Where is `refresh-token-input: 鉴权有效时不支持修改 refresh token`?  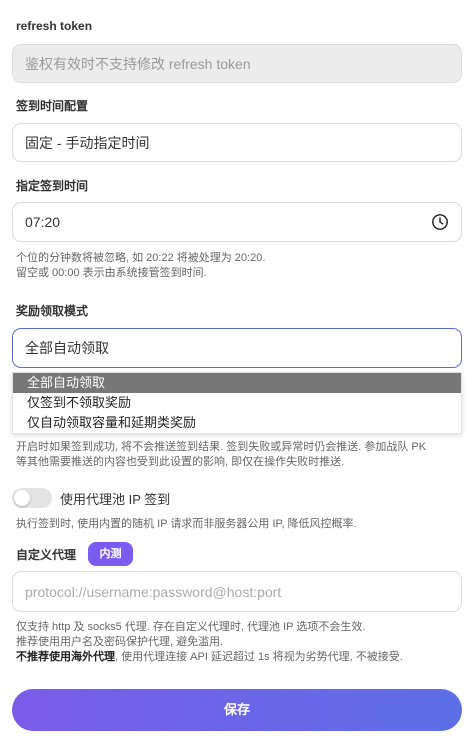 refresh-token-input: 鉴权有效时不支持修改 refresh token is located at coordinates (237, 63).